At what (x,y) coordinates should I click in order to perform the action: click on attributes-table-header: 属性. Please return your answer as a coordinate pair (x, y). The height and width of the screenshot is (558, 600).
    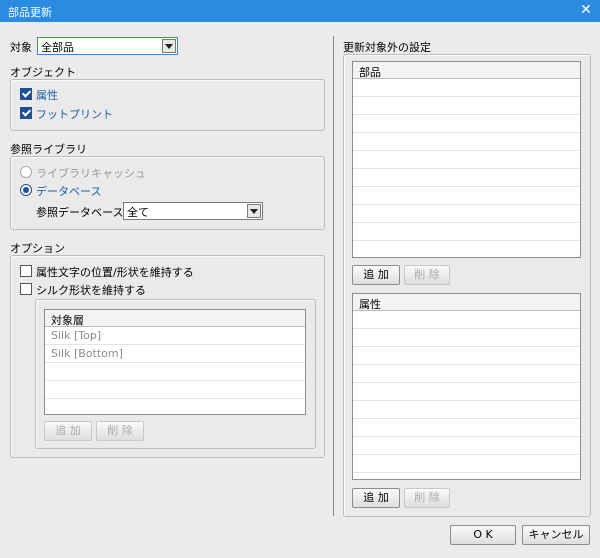
    Looking at the image, I should click on (466, 302).